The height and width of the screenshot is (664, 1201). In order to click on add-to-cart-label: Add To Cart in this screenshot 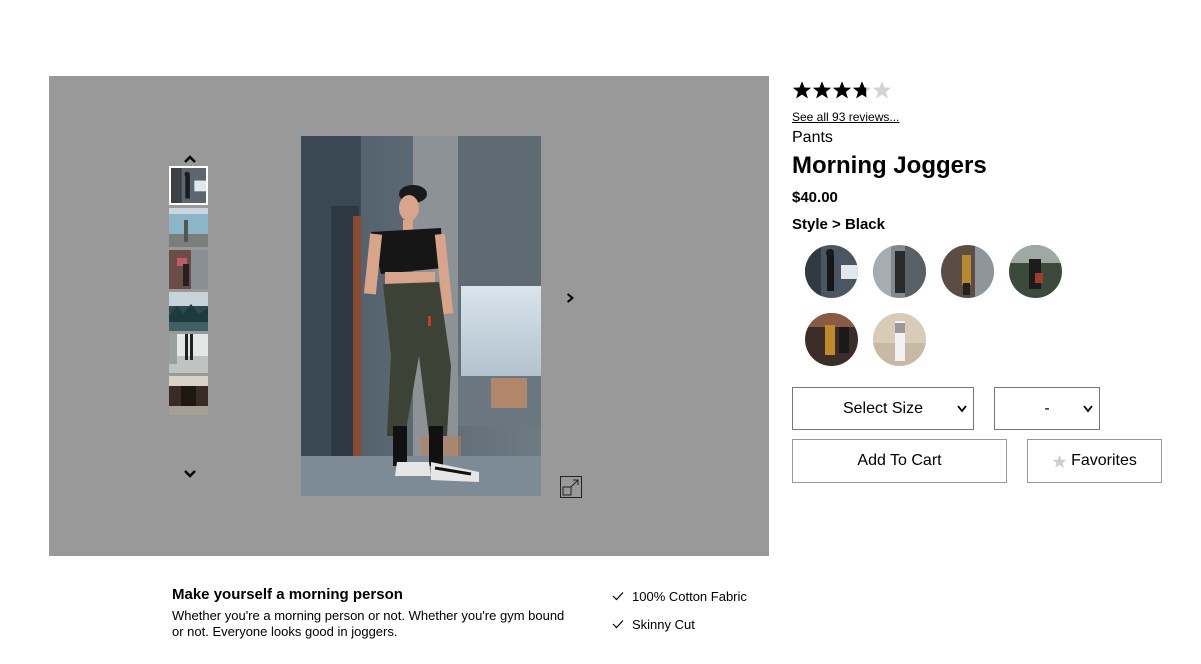, I will do `click(899, 460)`.